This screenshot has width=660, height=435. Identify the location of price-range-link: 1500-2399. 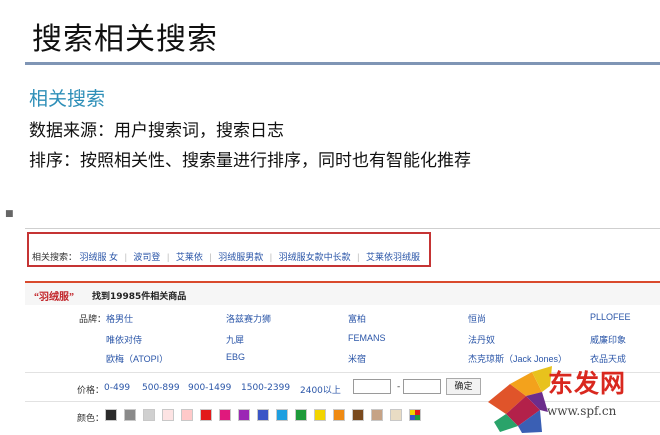
(265, 388).